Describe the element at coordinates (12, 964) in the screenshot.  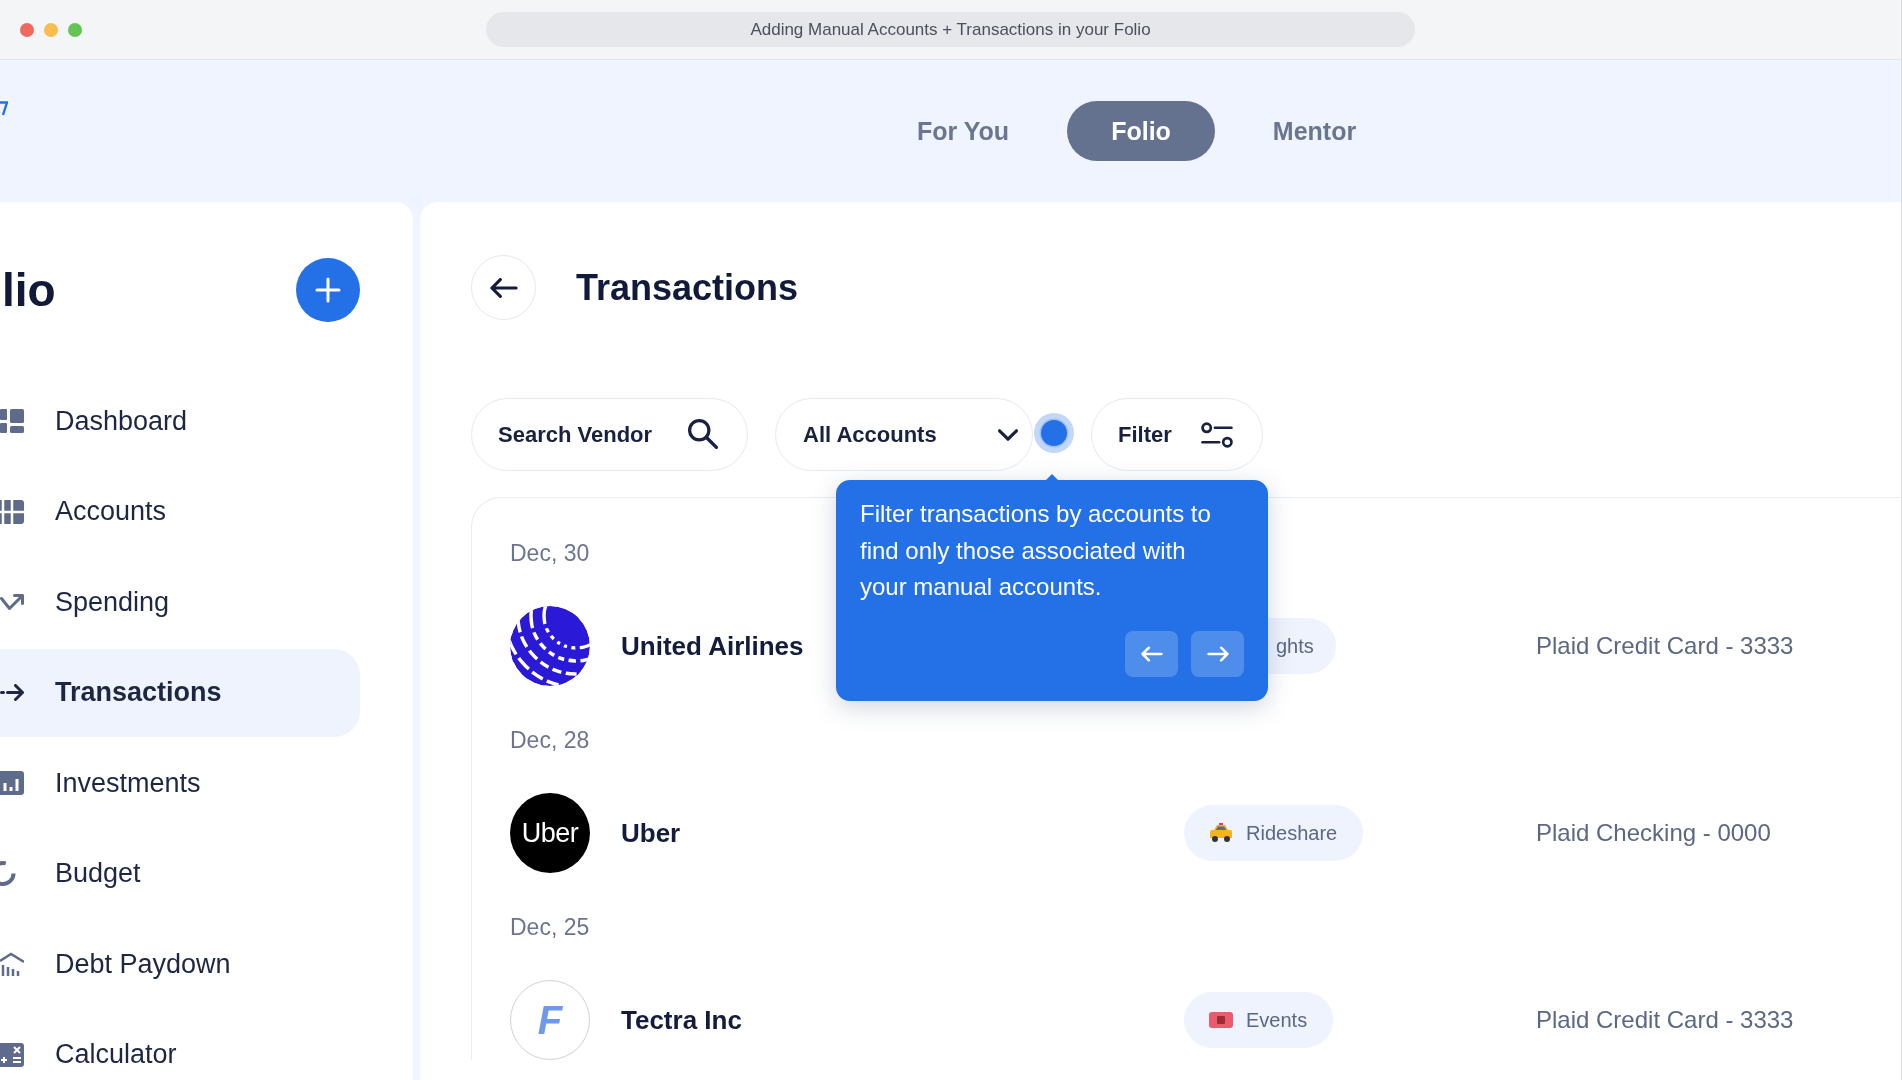
I see `bank-icon` at that location.